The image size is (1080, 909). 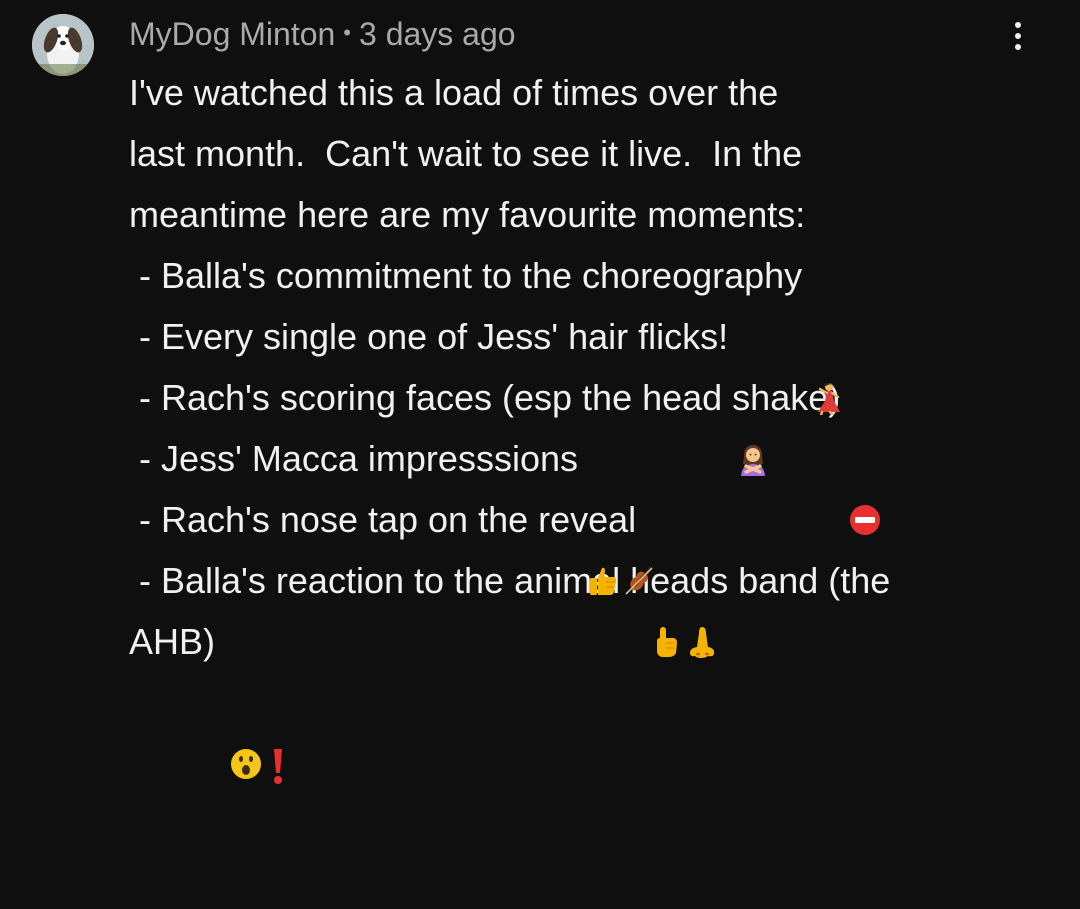 I want to click on more-vert-icon, so click(x=1018, y=36).